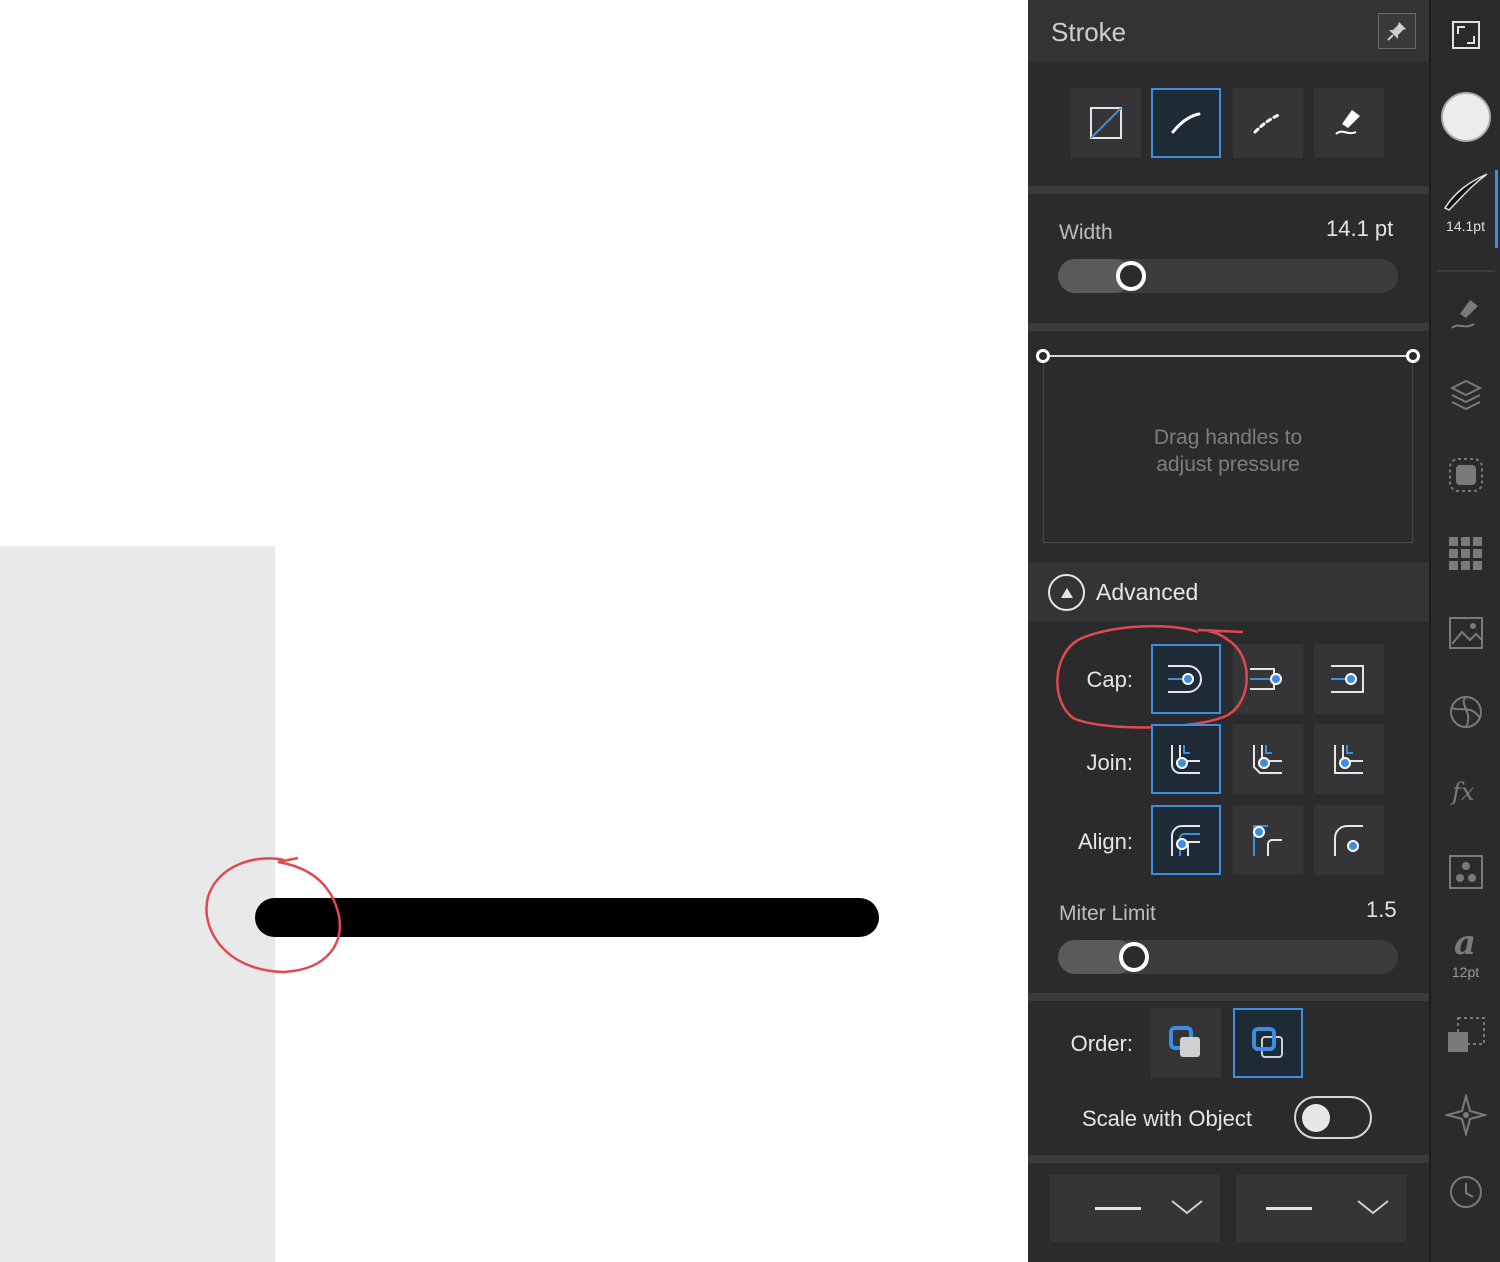  I want to click on cap-butt-button, so click(1268, 679).